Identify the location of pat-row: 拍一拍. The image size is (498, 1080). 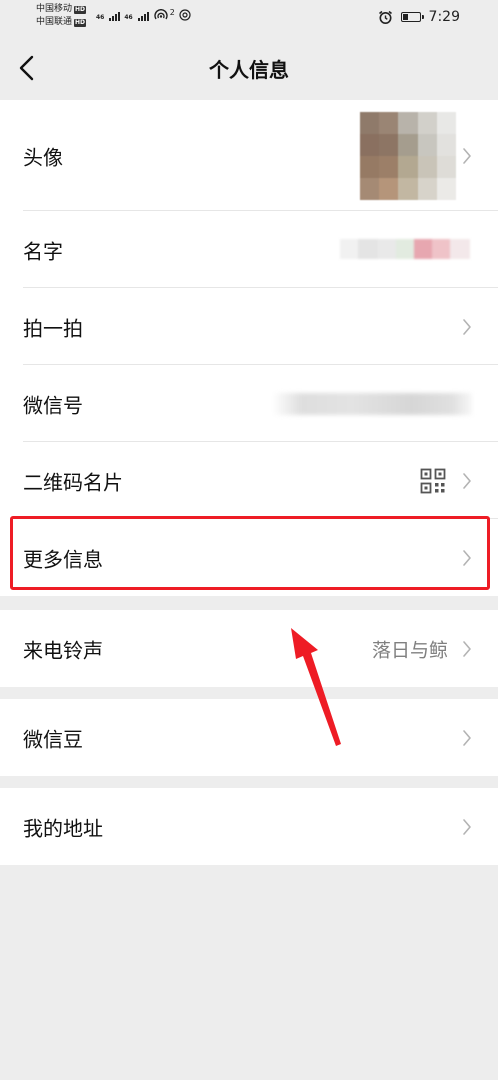
(249, 326).